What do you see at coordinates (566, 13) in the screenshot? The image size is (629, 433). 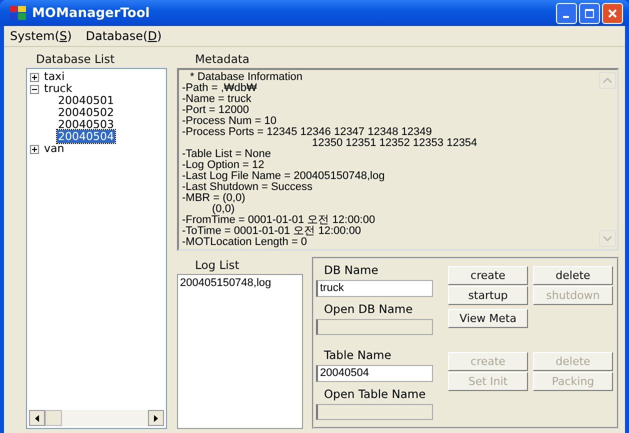 I see `minimize-button` at bounding box center [566, 13].